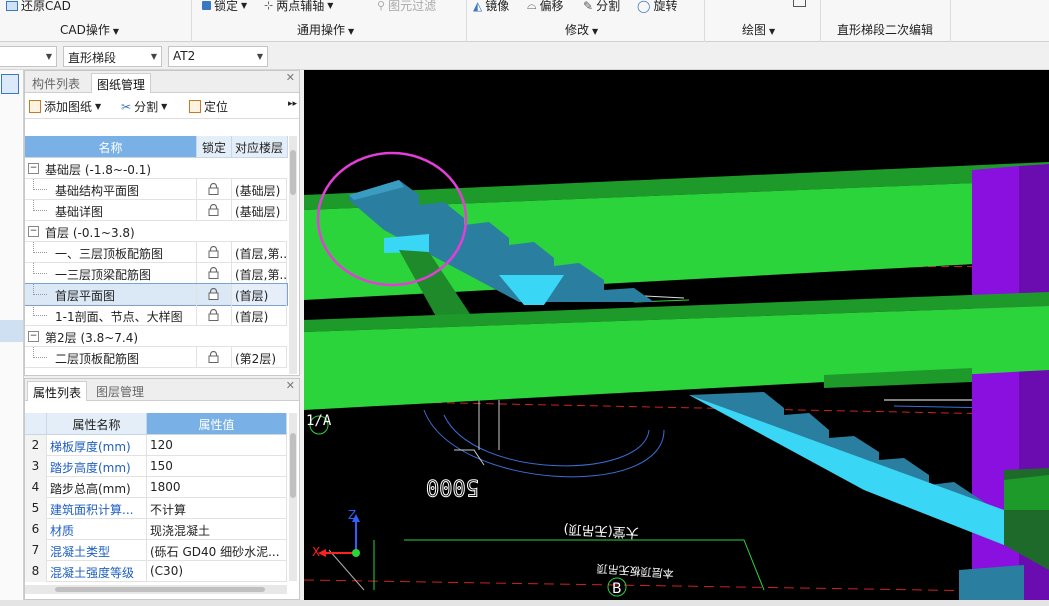  Describe the element at coordinates (11, 331) in the screenshot. I see `nav-highlight` at that location.